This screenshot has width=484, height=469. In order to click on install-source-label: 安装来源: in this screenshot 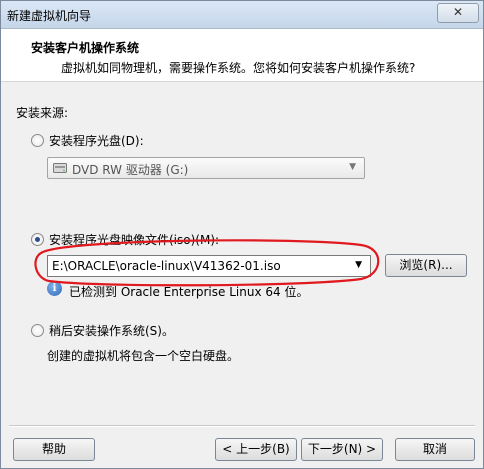, I will do `click(42, 113)`.